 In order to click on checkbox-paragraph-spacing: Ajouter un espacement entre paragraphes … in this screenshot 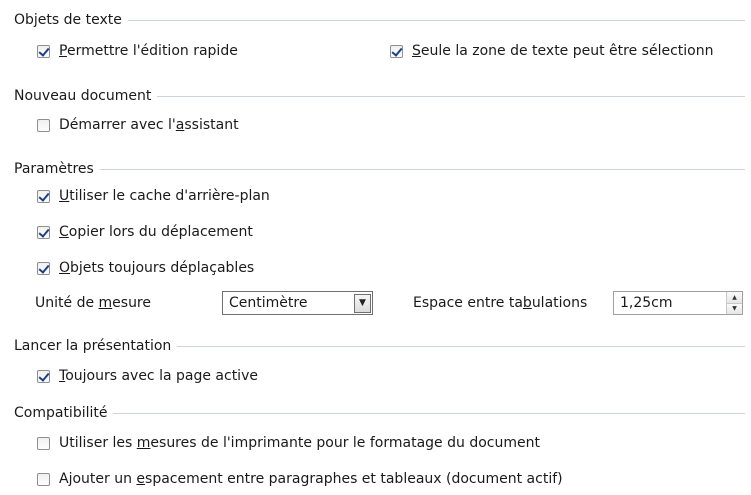, I will do `click(300, 479)`.